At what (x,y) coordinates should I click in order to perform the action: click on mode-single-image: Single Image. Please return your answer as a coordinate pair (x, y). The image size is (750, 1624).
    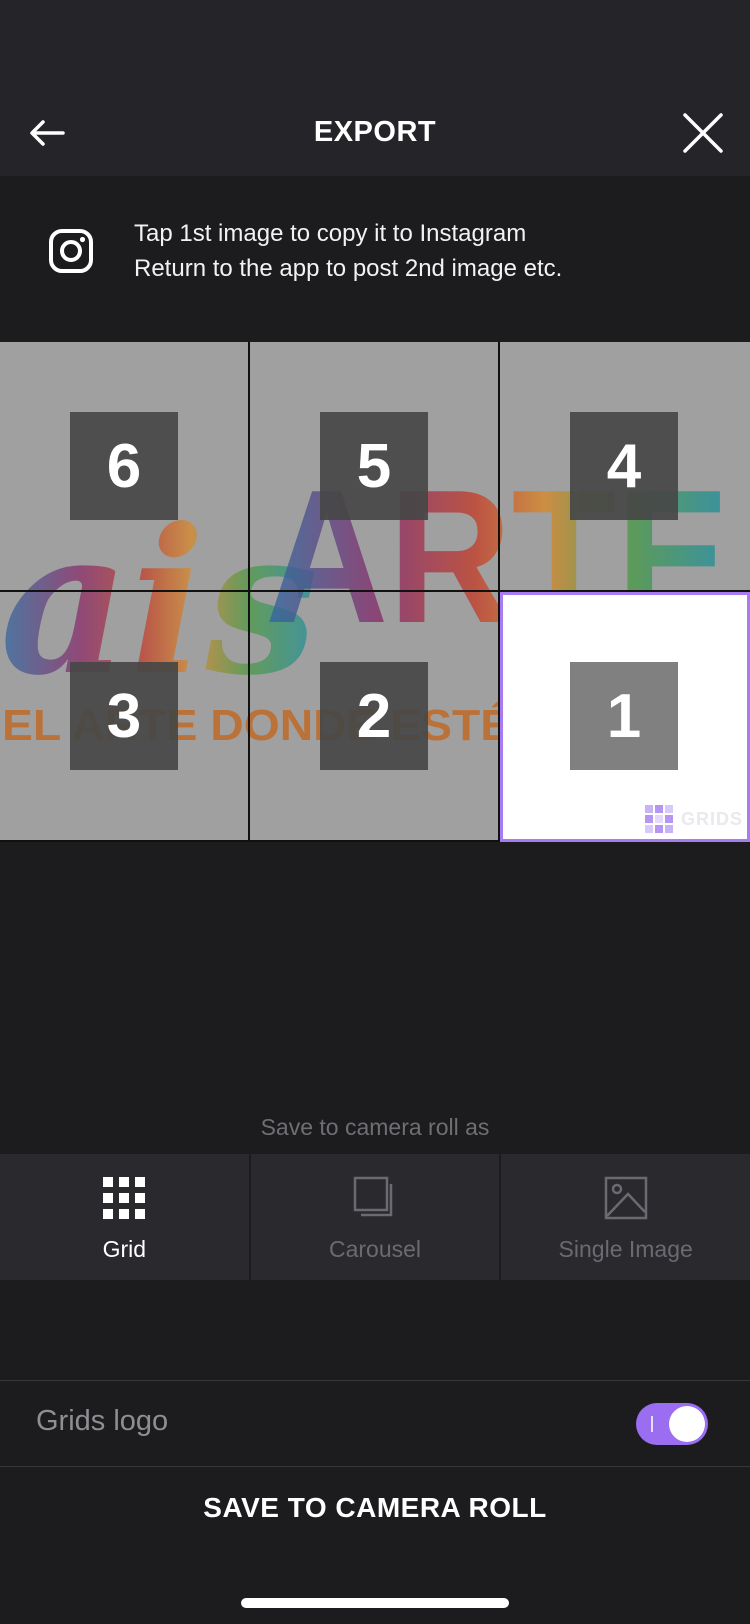
    Looking at the image, I should click on (625, 1217).